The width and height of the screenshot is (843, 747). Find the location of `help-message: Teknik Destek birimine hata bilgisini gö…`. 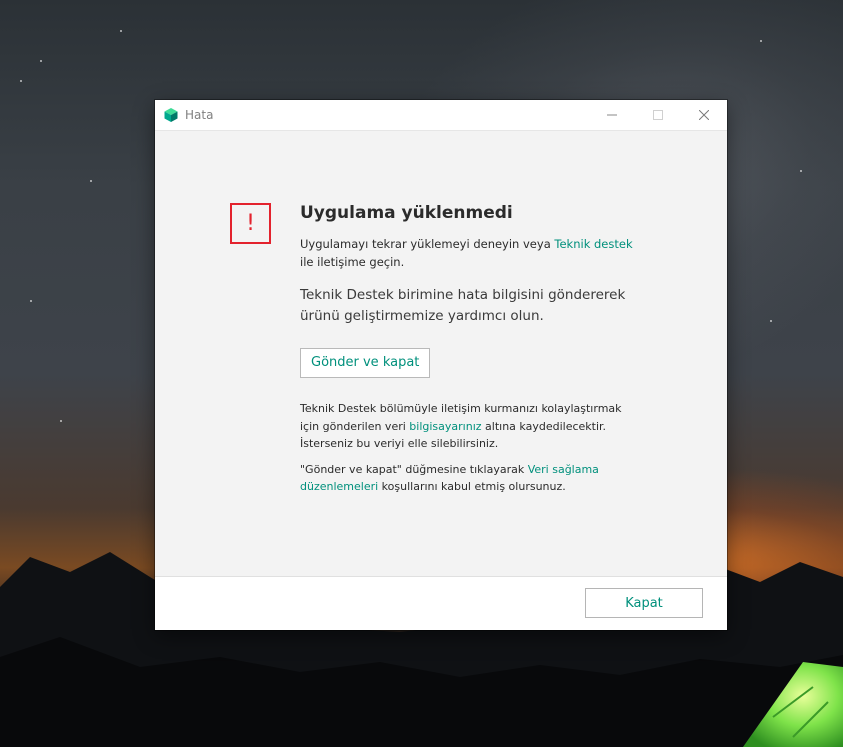

help-message: Teknik Destek birimine hata bilgisini gö… is located at coordinates (463, 305).